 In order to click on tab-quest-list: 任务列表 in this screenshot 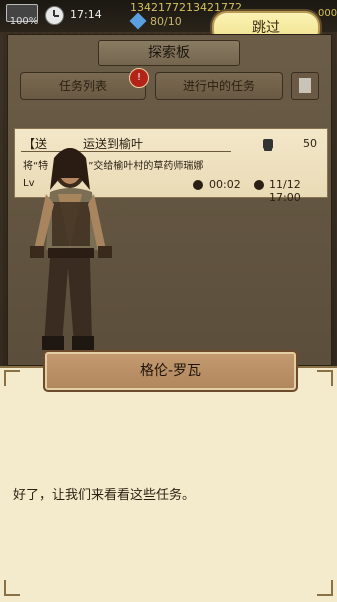, I will do `click(83, 86)`.